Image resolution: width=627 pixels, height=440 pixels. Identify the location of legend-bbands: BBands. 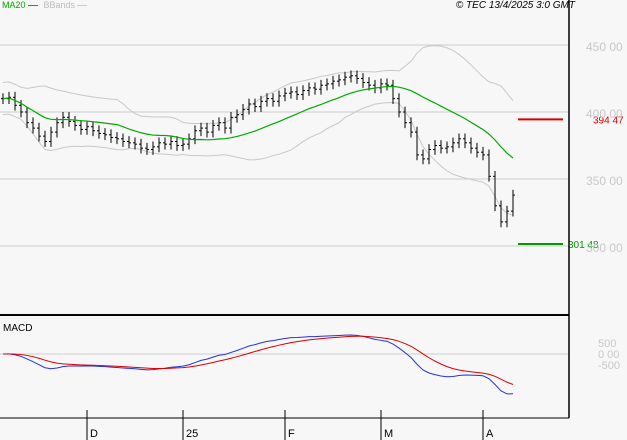
(59, 5).